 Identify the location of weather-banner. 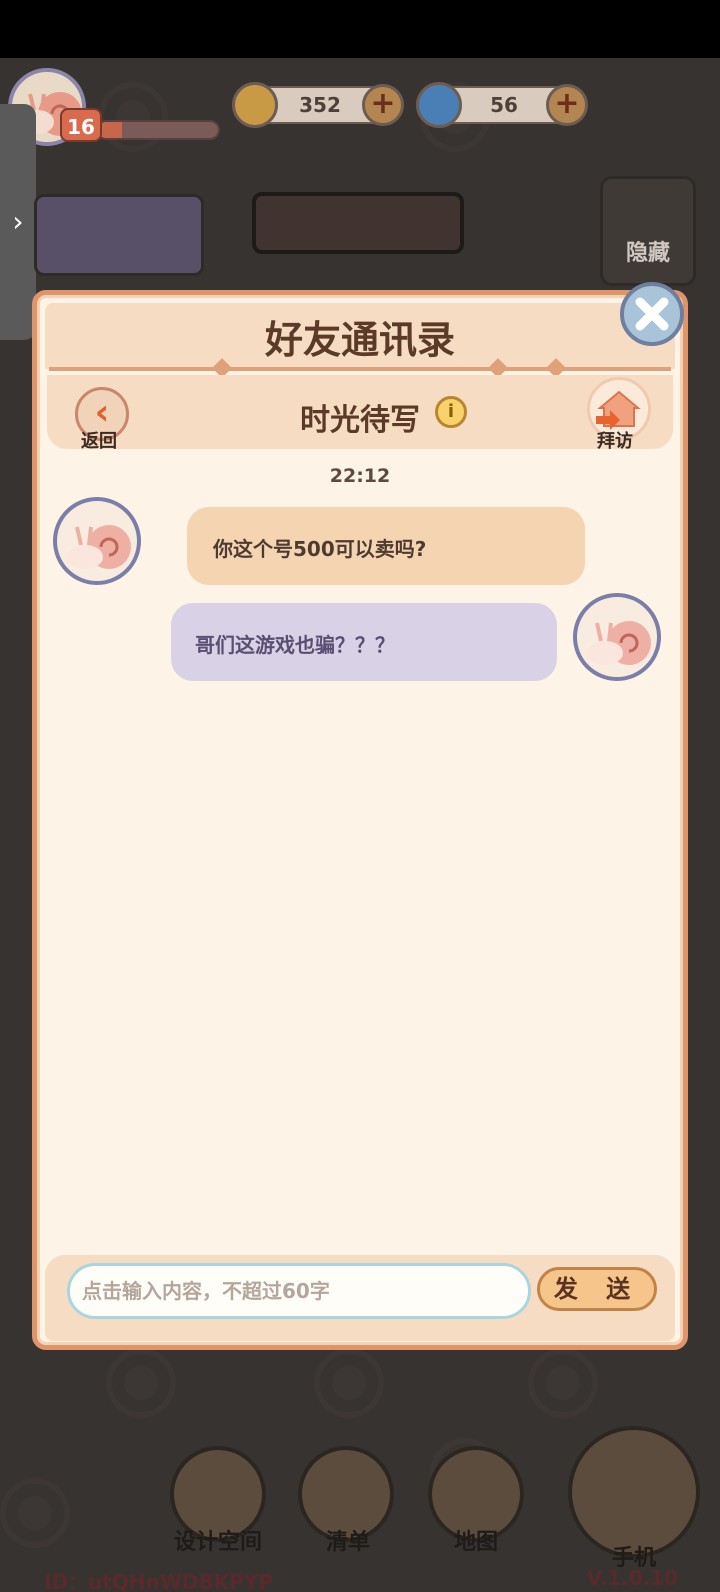
(358, 223).